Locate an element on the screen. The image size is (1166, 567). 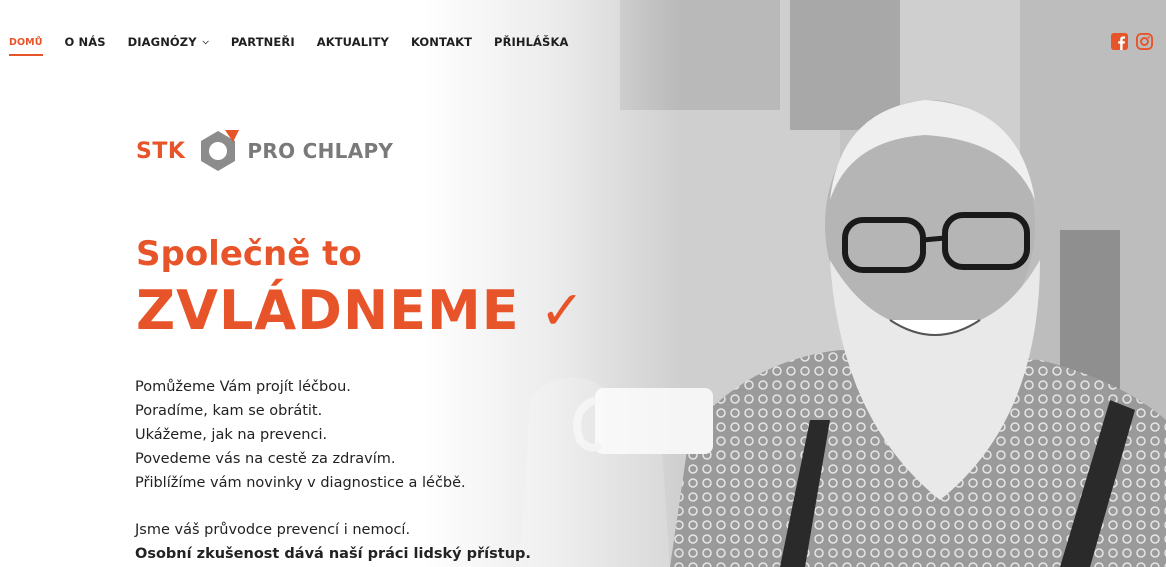
nav-item-label: PŘIHLÁŠKA is located at coordinates (531, 42).